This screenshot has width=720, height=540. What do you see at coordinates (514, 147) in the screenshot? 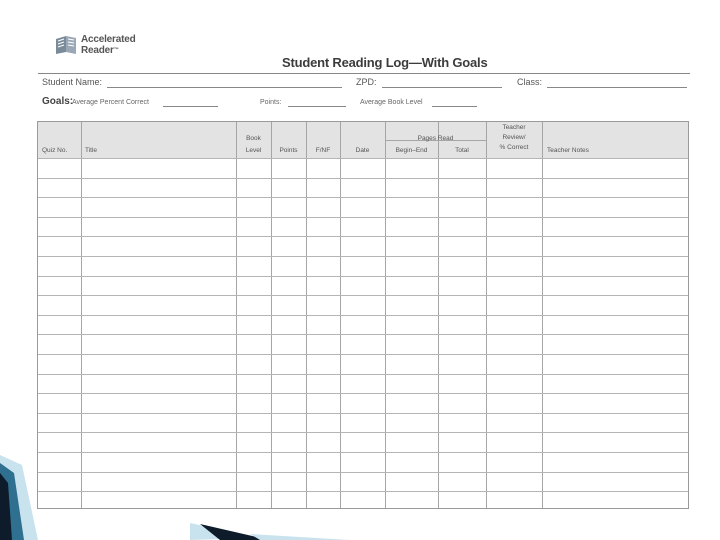
I see `header-teacher-review-3: % Correct` at bounding box center [514, 147].